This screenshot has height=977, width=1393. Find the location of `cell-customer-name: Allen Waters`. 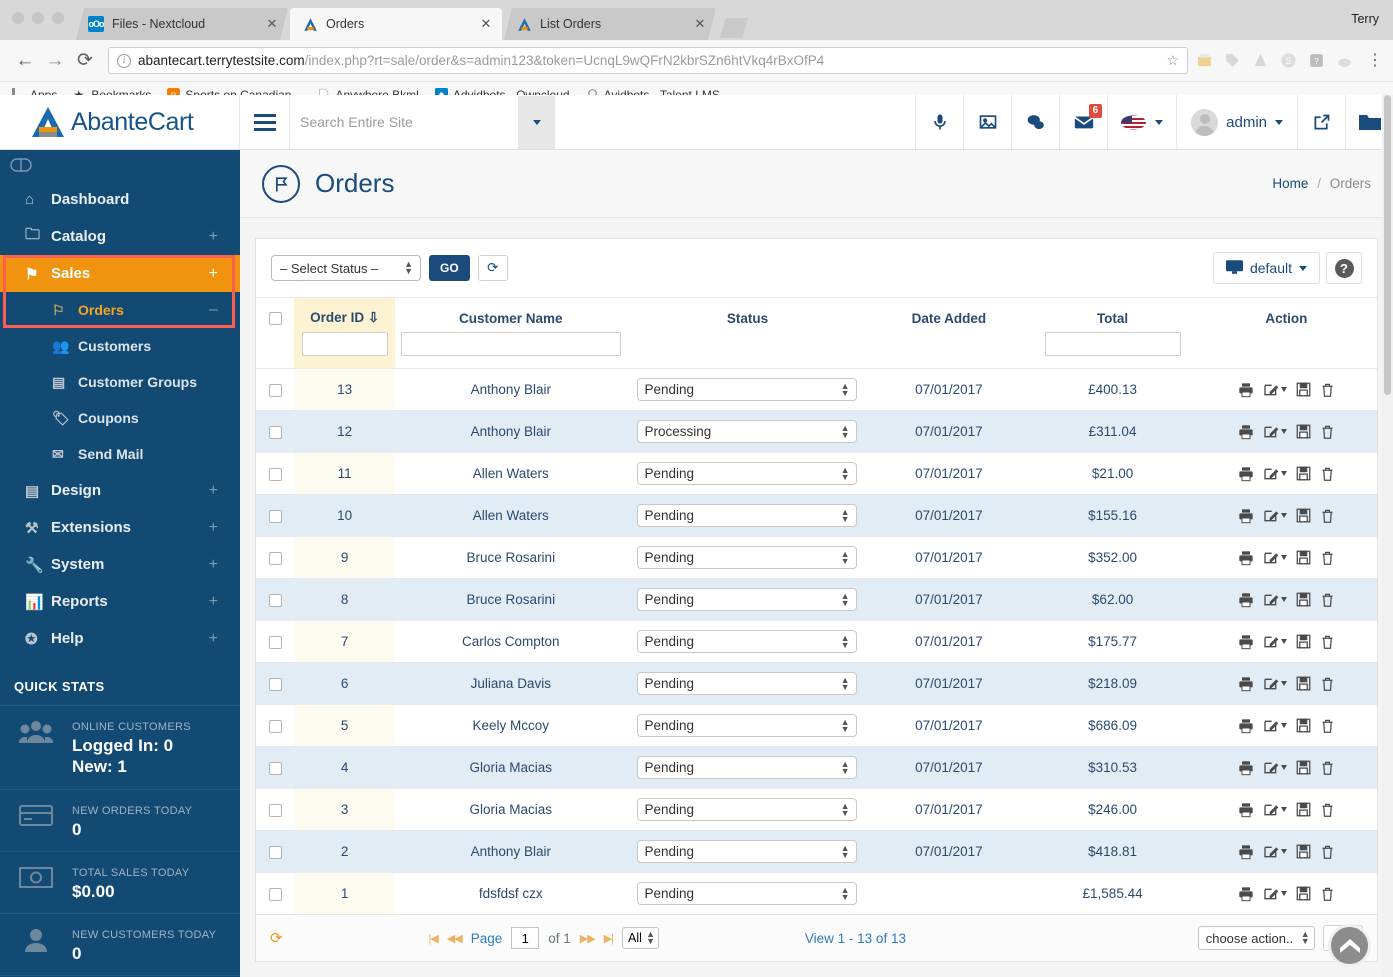

cell-customer-name: Allen Waters is located at coordinates (511, 516).